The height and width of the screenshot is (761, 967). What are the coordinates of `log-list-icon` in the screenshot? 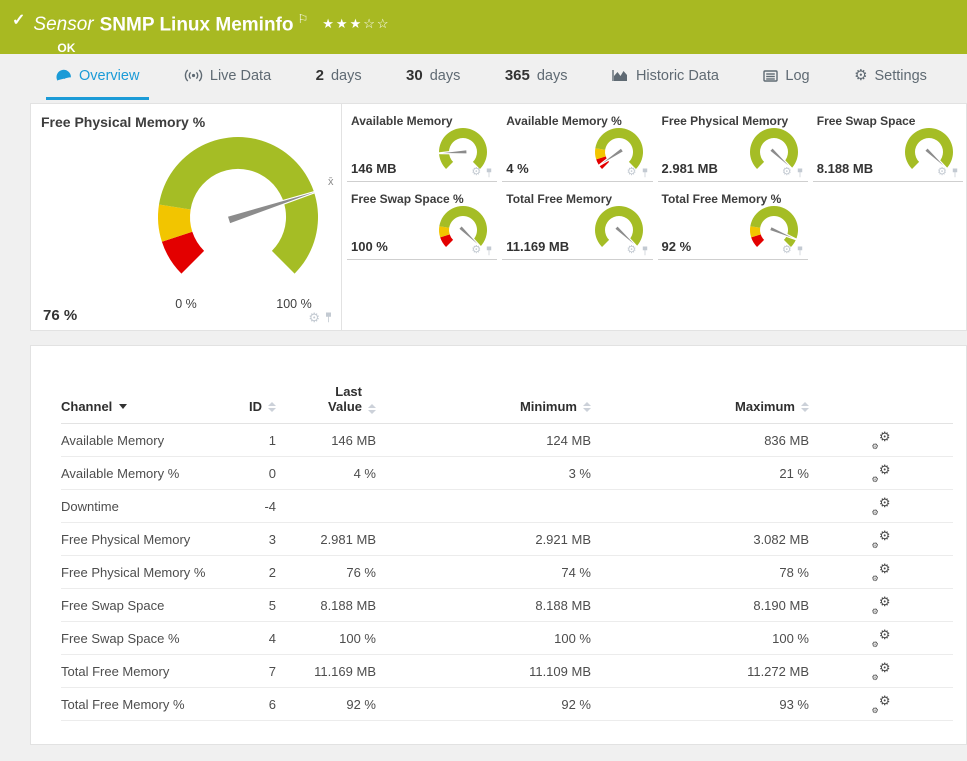 It's located at (771, 75).